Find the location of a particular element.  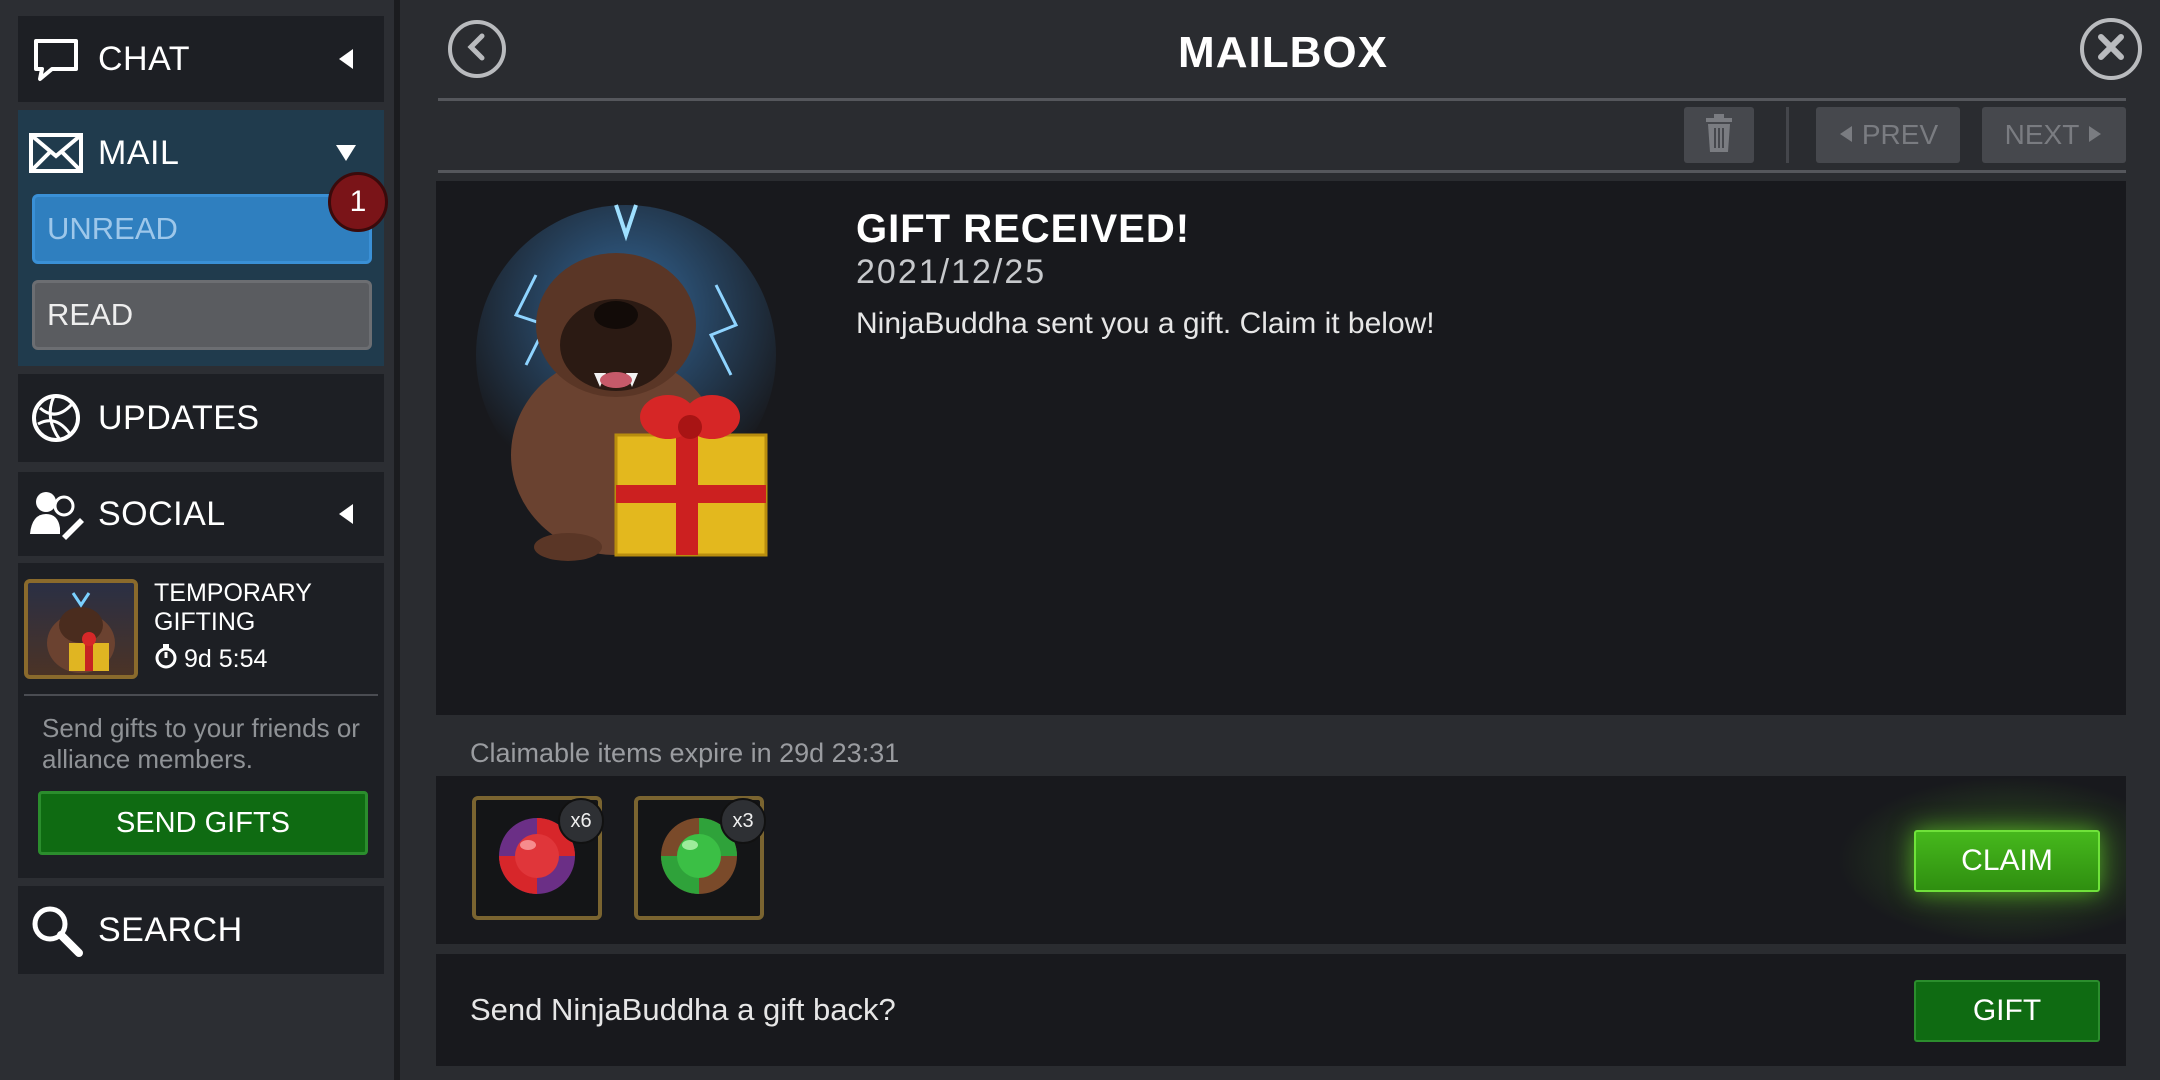

delete-button is located at coordinates (1719, 135).